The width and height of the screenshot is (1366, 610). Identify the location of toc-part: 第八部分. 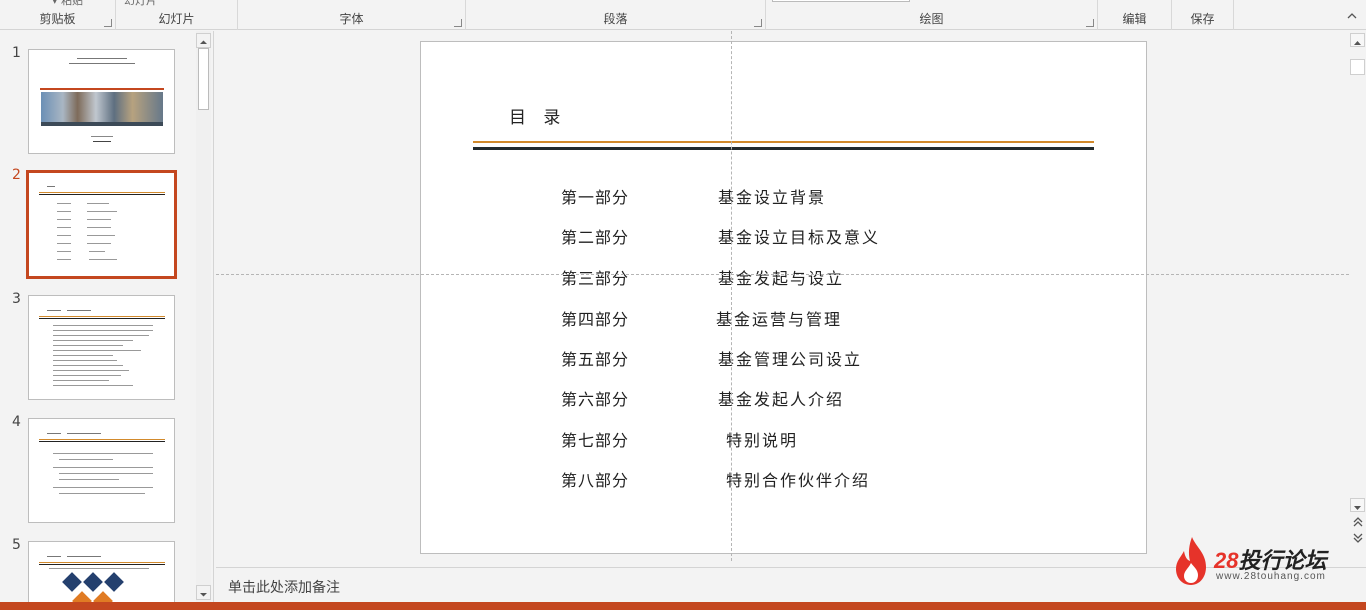
(595, 480).